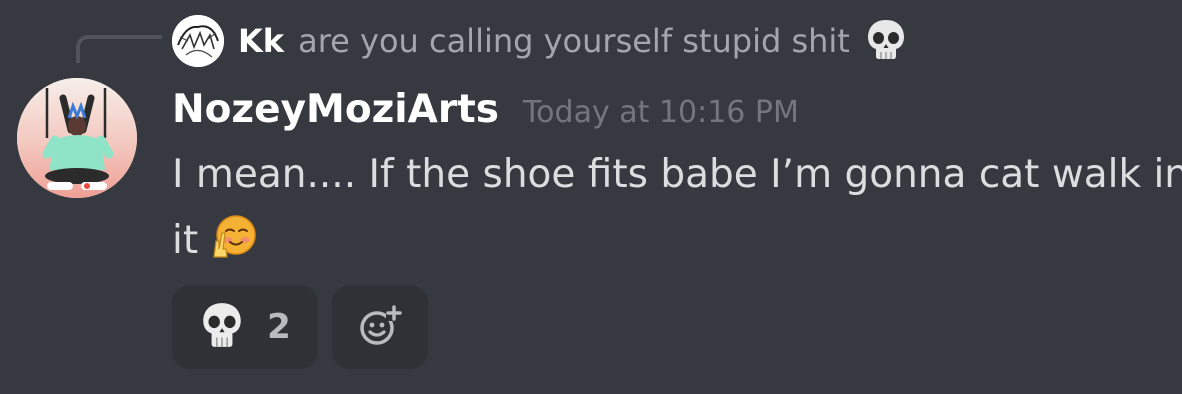 Image resolution: width=1182 pixels, height=394 pixels. What do you see at coordinates (119, 49) in the screenshot?
I see `reply-spine` at bounding box center [119, 49].